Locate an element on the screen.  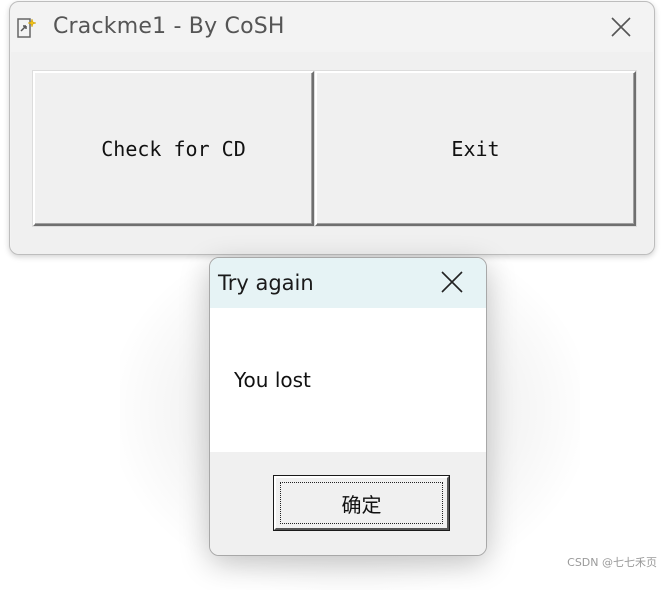
ok-button: 确定 is located at coordinates (361, 503).